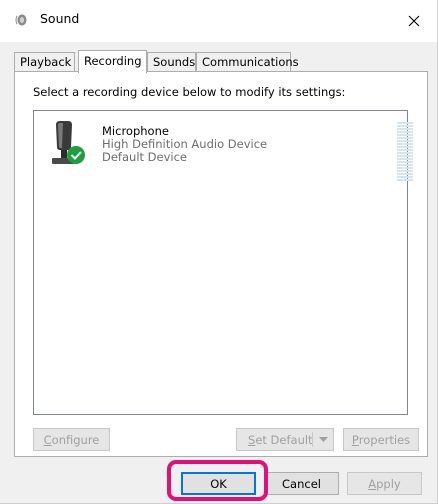 This screenshot has height=504, width=438. What do you see at coordinates (285, 439) in the screenshot?
I see `set-default-button: Set Default` at bounding box center [285, 439].